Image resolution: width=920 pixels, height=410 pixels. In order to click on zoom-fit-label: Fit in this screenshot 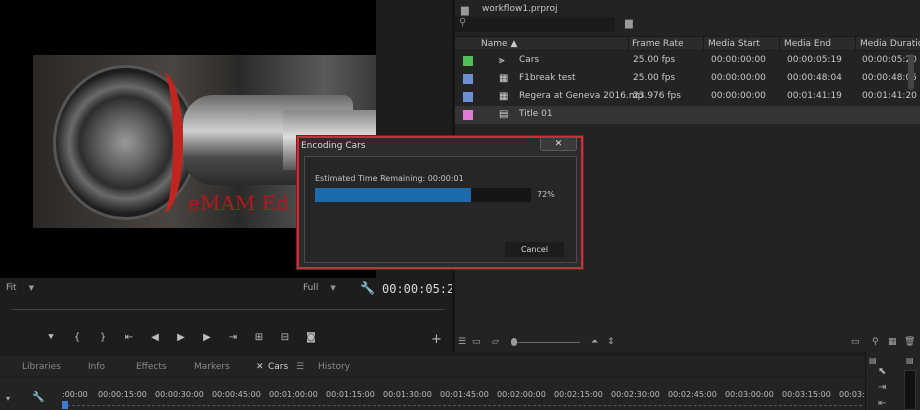, I will do `click(11, 288)`.